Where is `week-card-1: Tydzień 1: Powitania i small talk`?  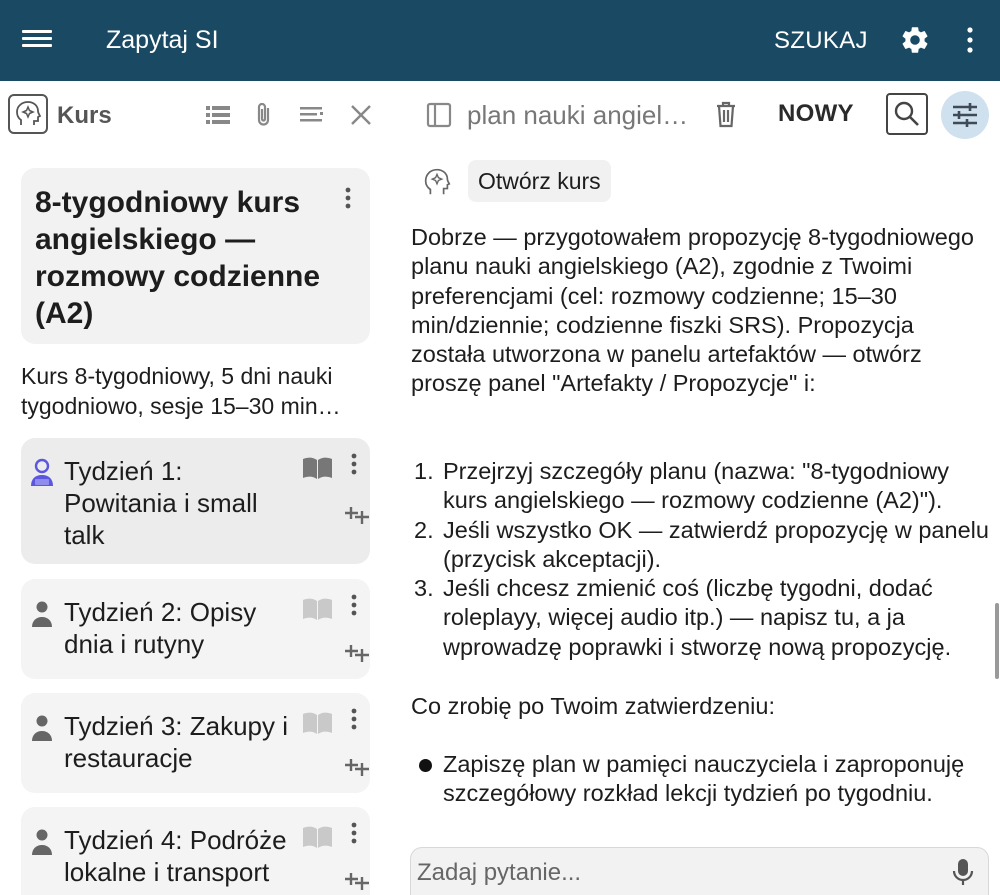 week-card-1: Tydzień 1: Powitania i small talk is located at coordinates (195, 501).